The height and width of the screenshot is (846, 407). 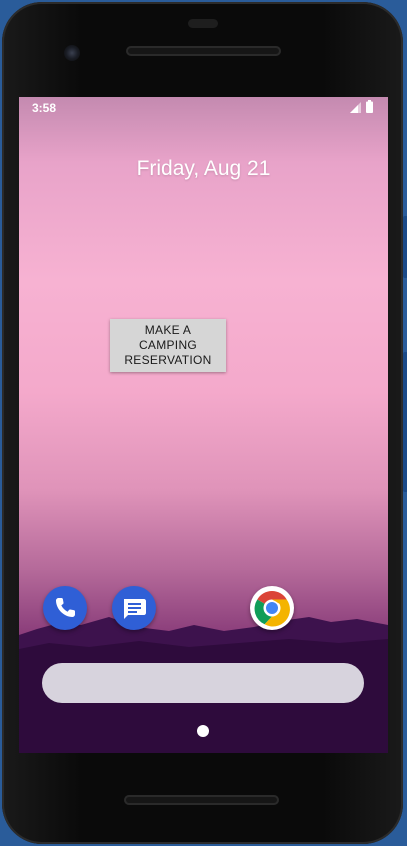 I want to click on messages-icon, so click(x=135, y=609).